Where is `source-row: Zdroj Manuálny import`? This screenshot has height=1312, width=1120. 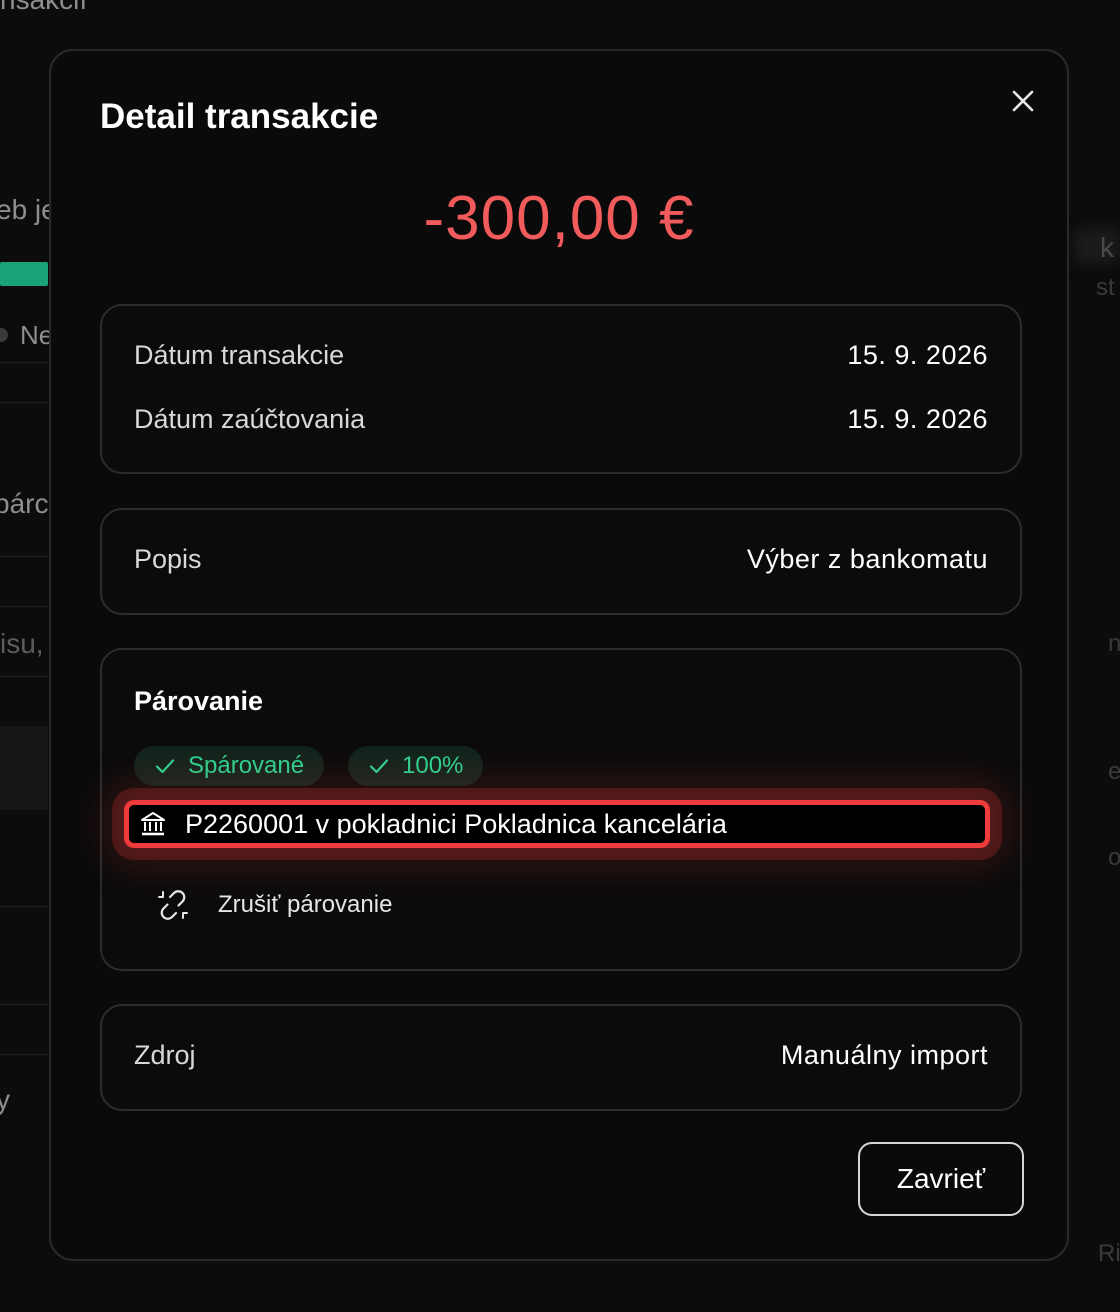
source-row: Zdroj Manuálny import is located at coordinates (561, 1055).